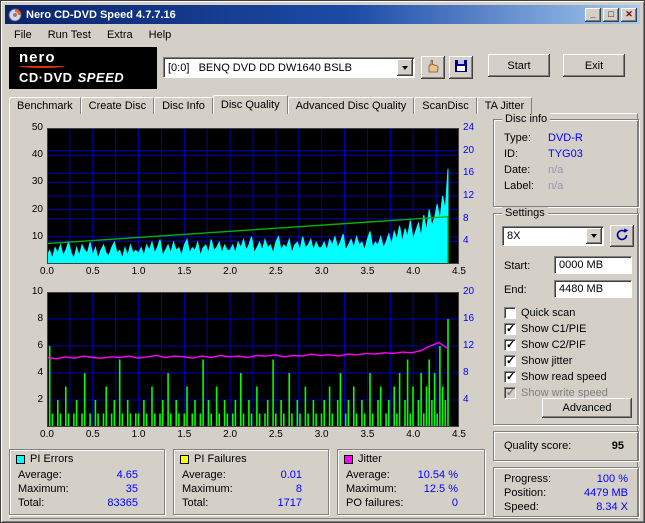  What do you see at coordinates (547, 361) in the screenshot?
I see `checkbox-label: Show jitter` at bounding box center [547, 361].